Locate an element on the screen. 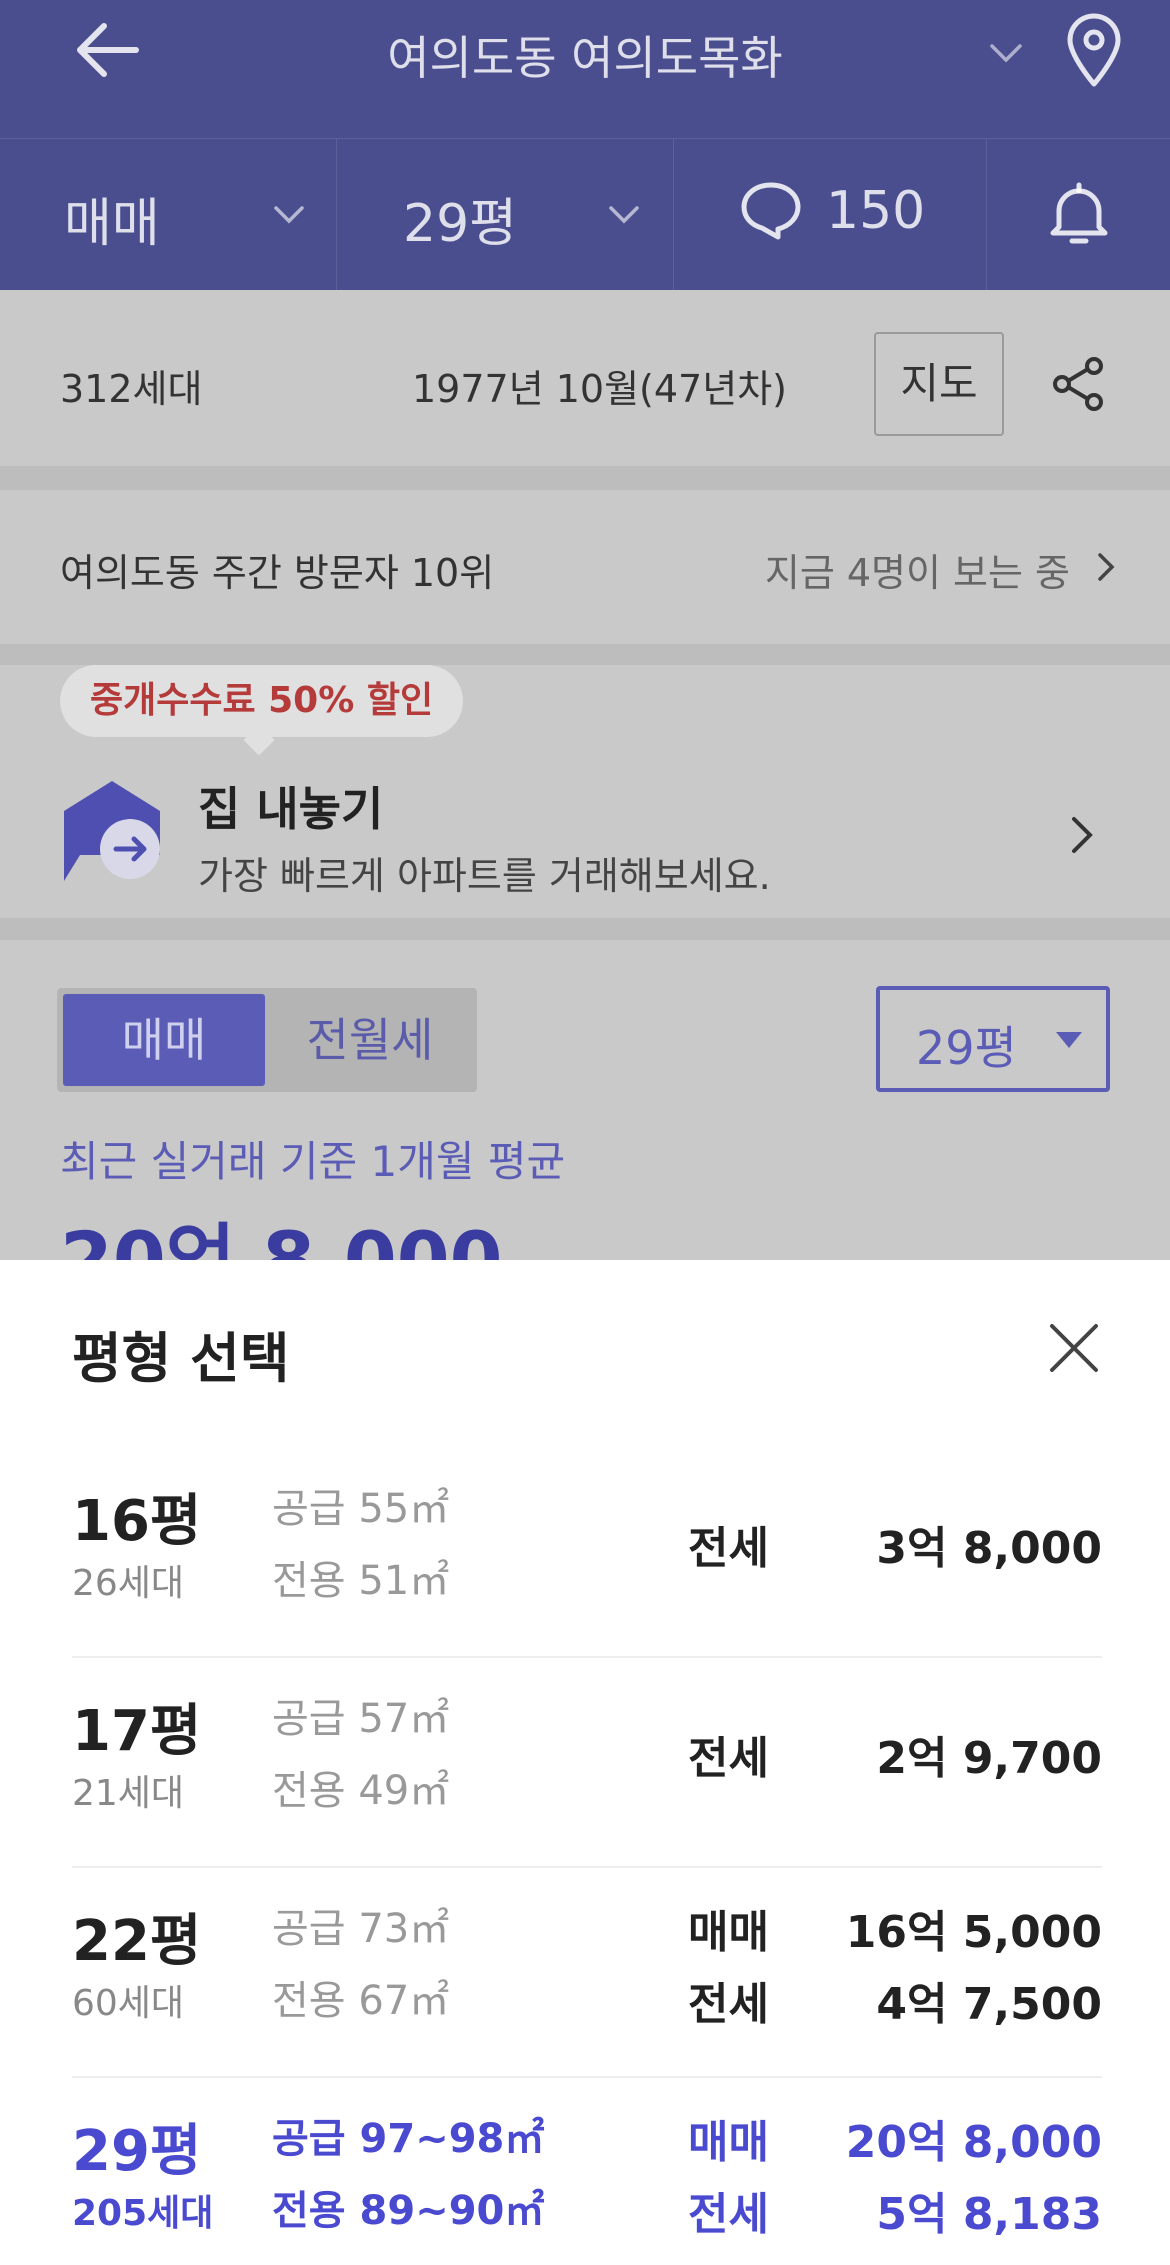  bell-icon is located at coordinates (1079, 213).